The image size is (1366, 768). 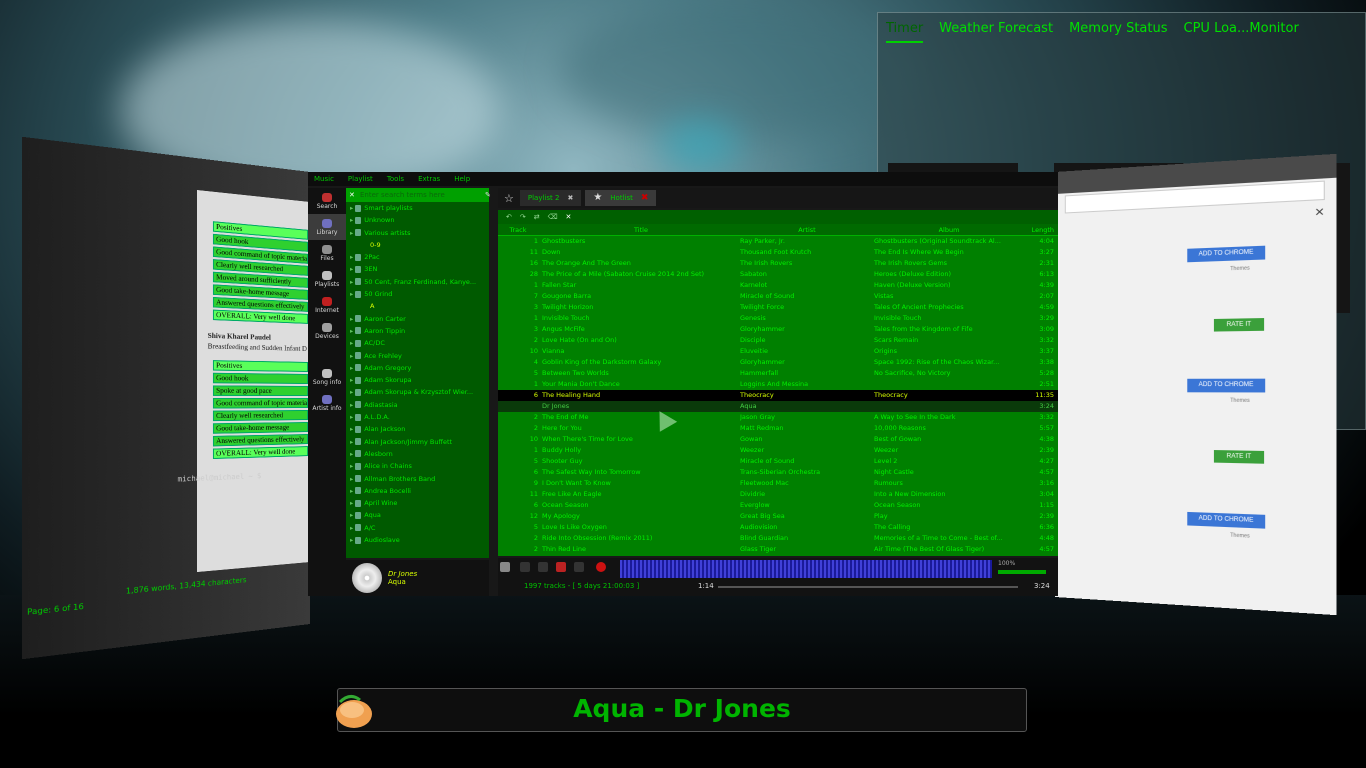 What do you see at coordinates (509, 198) in the screenshot?
I see `star-icon: ☆` at bounding box center [509, 198].